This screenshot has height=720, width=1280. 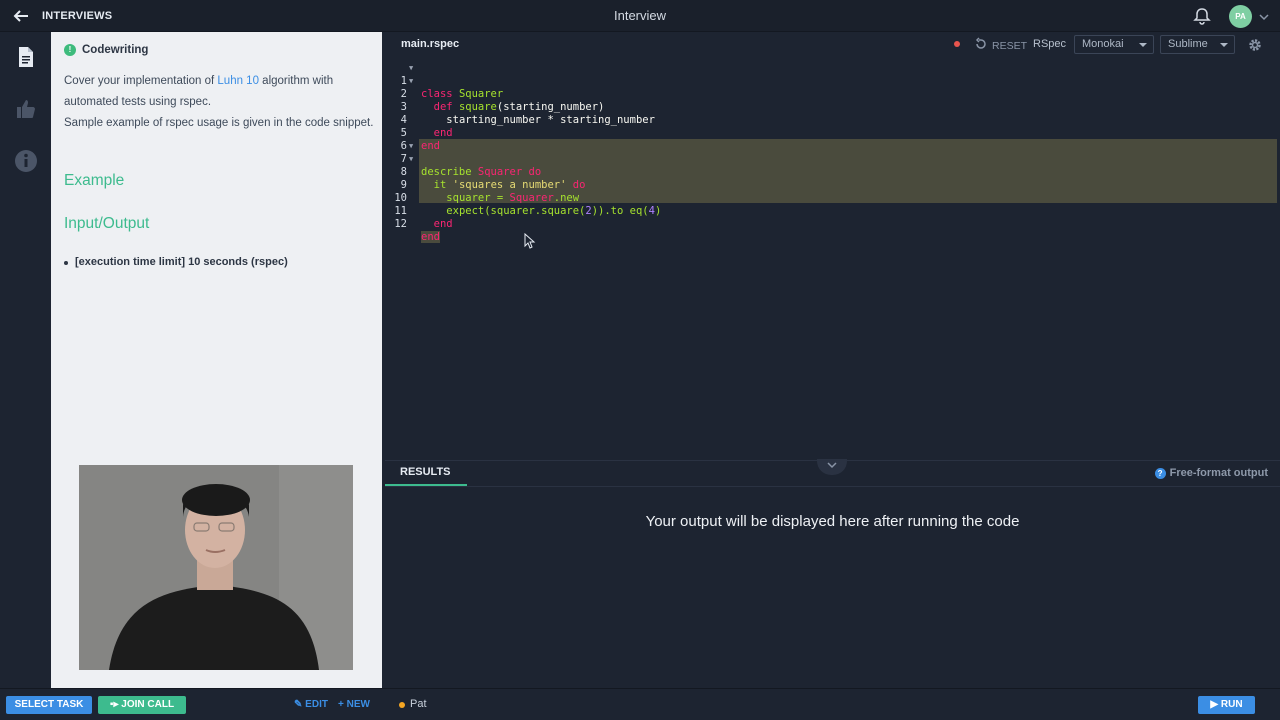 What do you see at coordinates (106, 224) in the screenshot?
I see `io-heading: Input/Output` at bounding box center [106, 224].